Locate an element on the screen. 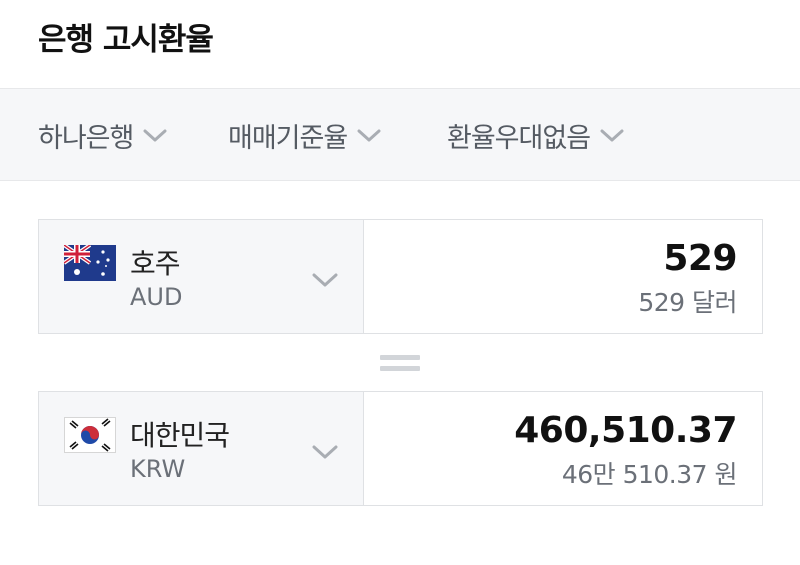 This screenshot has height=565, width=800. rate-type-select-label: 매매기준율 is located at coordinates (288, 138).